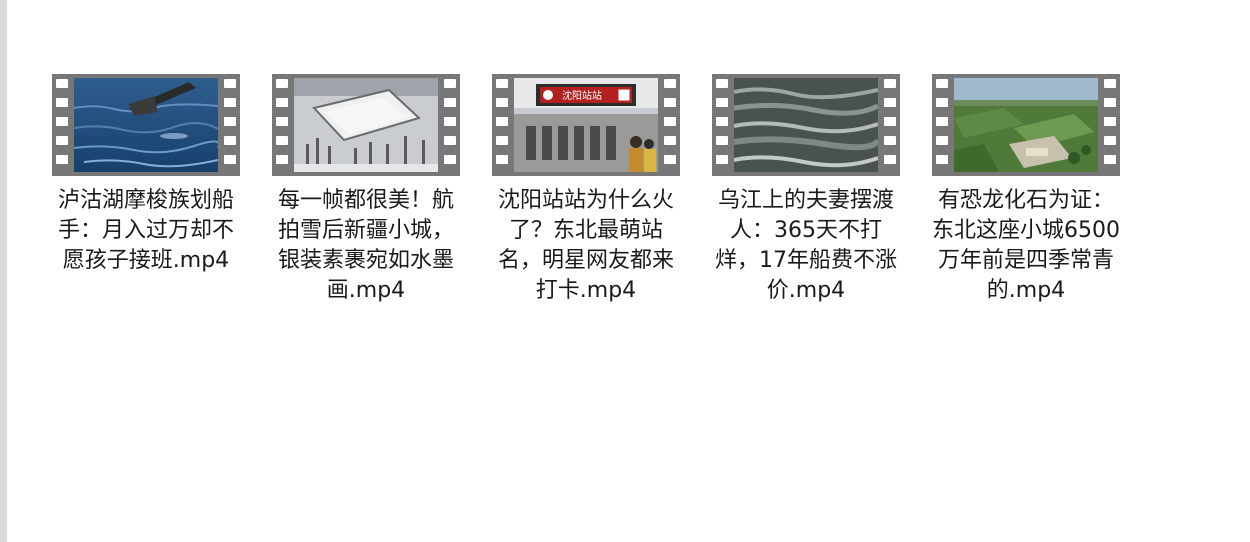 This screenshot has height=542, width=1250. I want to click on thumbnail-image-station: 沈阳站站, so click(586, 125).